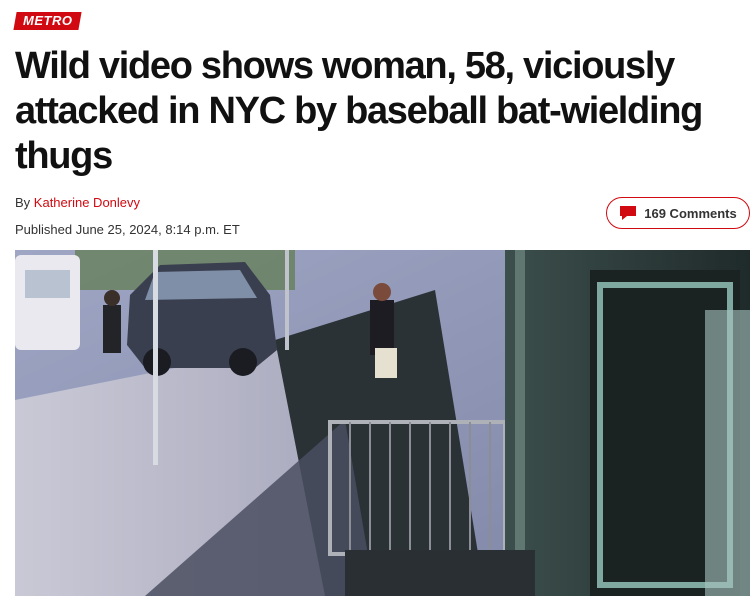 This screenshot has height=596, width=755. What do you see at coordinates (23, 202) in the screenshot?
I see `byline-prefix: By` at bounding box center [23, 202].